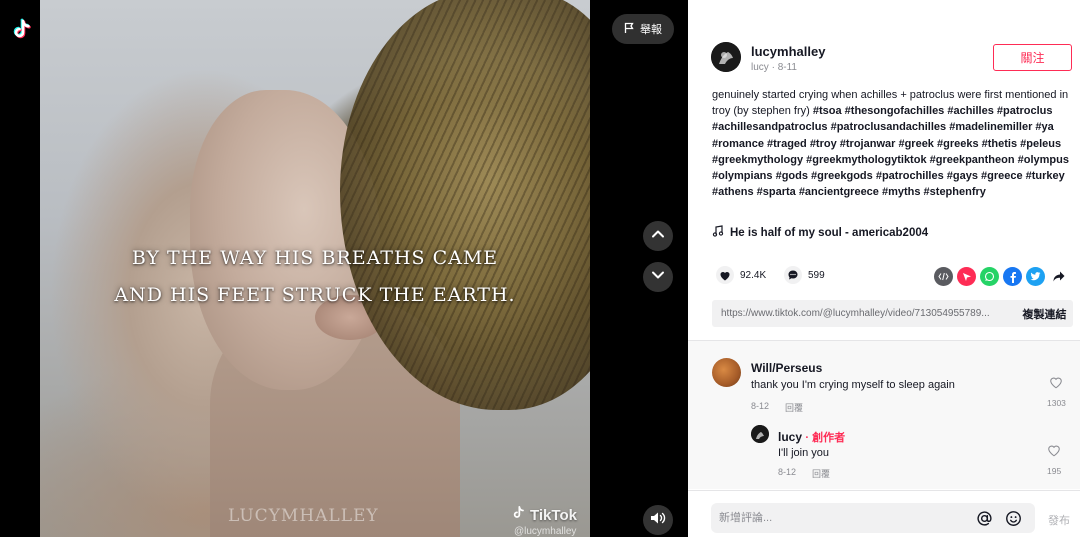  Describe the element at coordinates (1012, 276) in the screenshot. I see `facebook-icon` at that location.